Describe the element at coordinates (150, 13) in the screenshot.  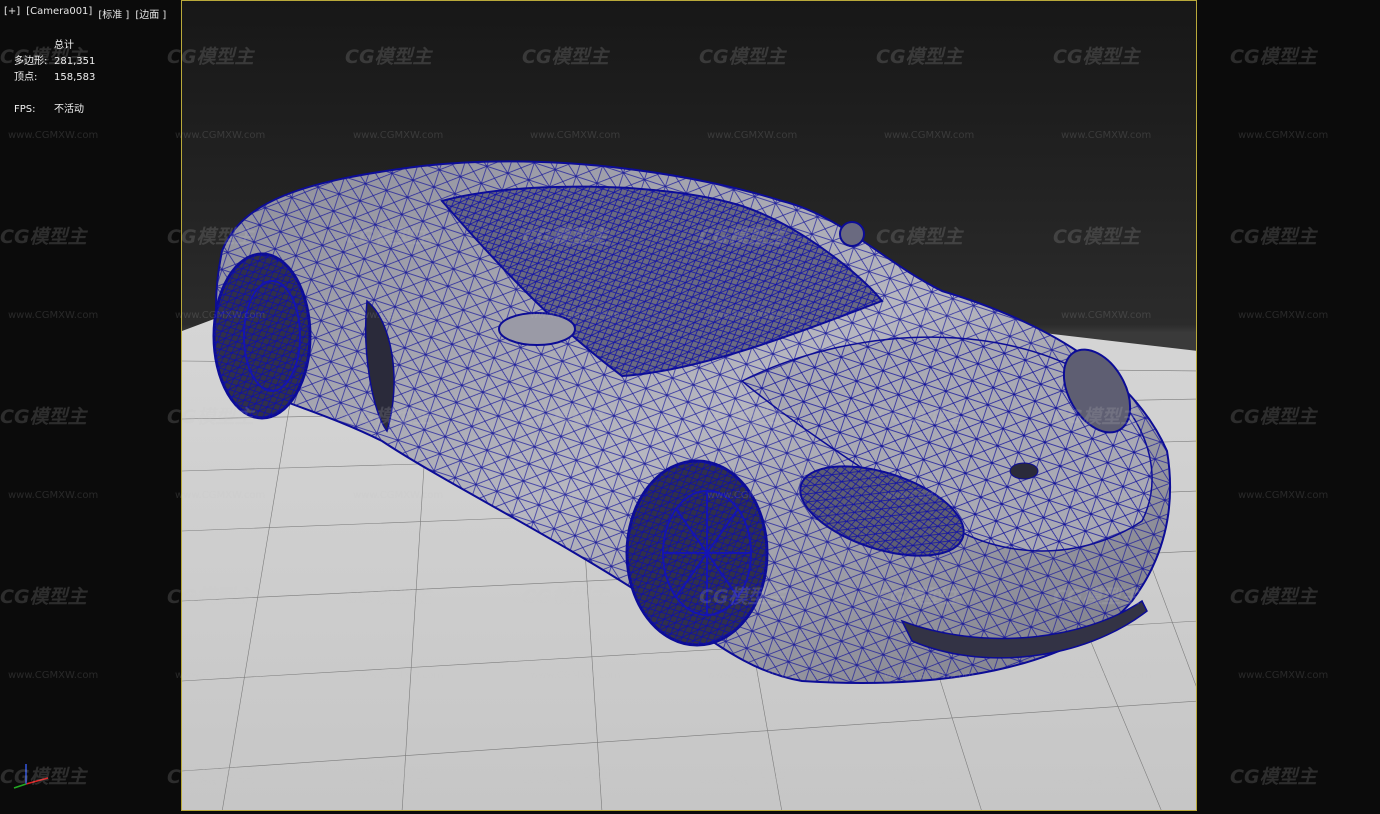
I see `viewport-display-mode-label: [边面 ]` at that location.